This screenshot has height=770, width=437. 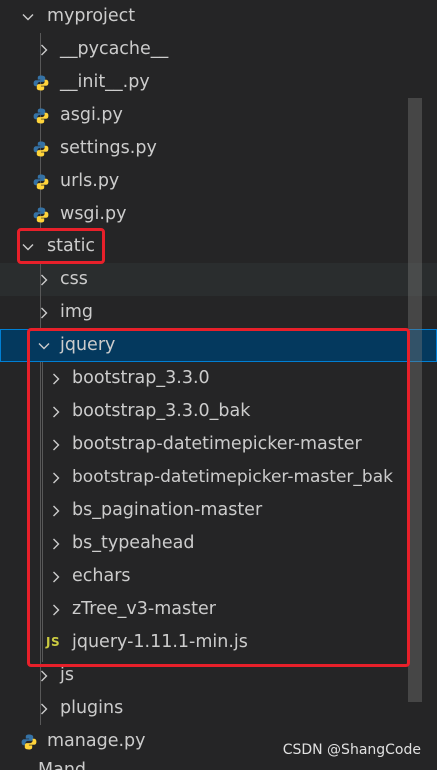 I want to click on tree-item-bootstrap-3-3-0-bak: bootstrap_3.3.0_bak, so click(x=218, y=411).